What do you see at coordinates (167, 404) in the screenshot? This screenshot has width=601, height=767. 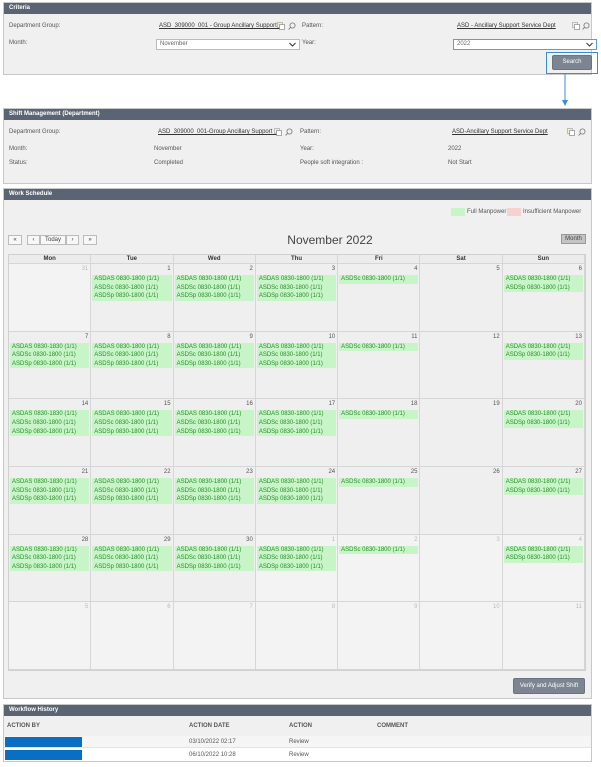 I see `day-number: 15` at bounding box center [167, 404].